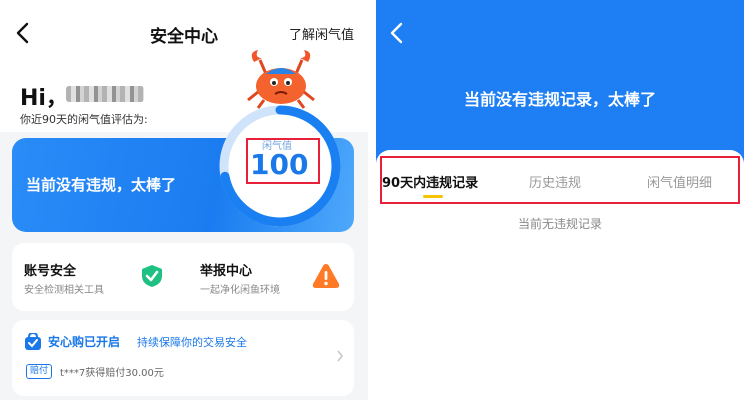 The width and height of the screenshot is (744, 400). Describe the element at coordinates (183, 358) in the screenshot. I see `safe-buy-card` at that location.